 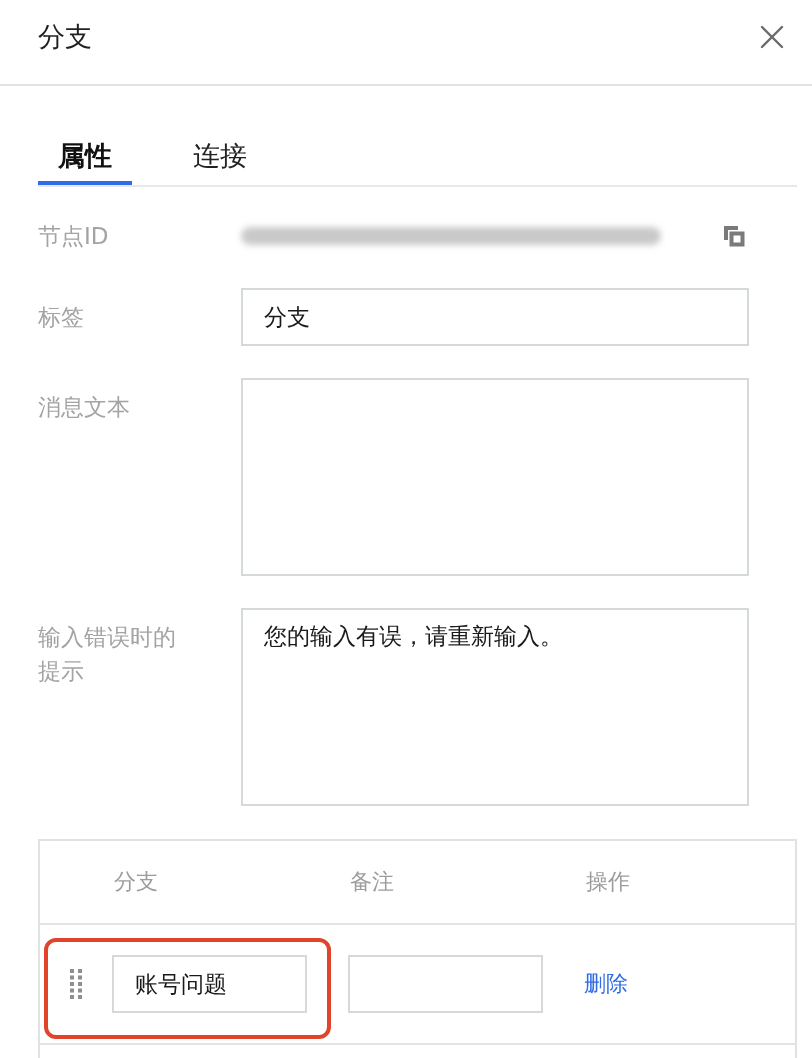 I want to click on text-input: 分支, so click(x=495, y=317).